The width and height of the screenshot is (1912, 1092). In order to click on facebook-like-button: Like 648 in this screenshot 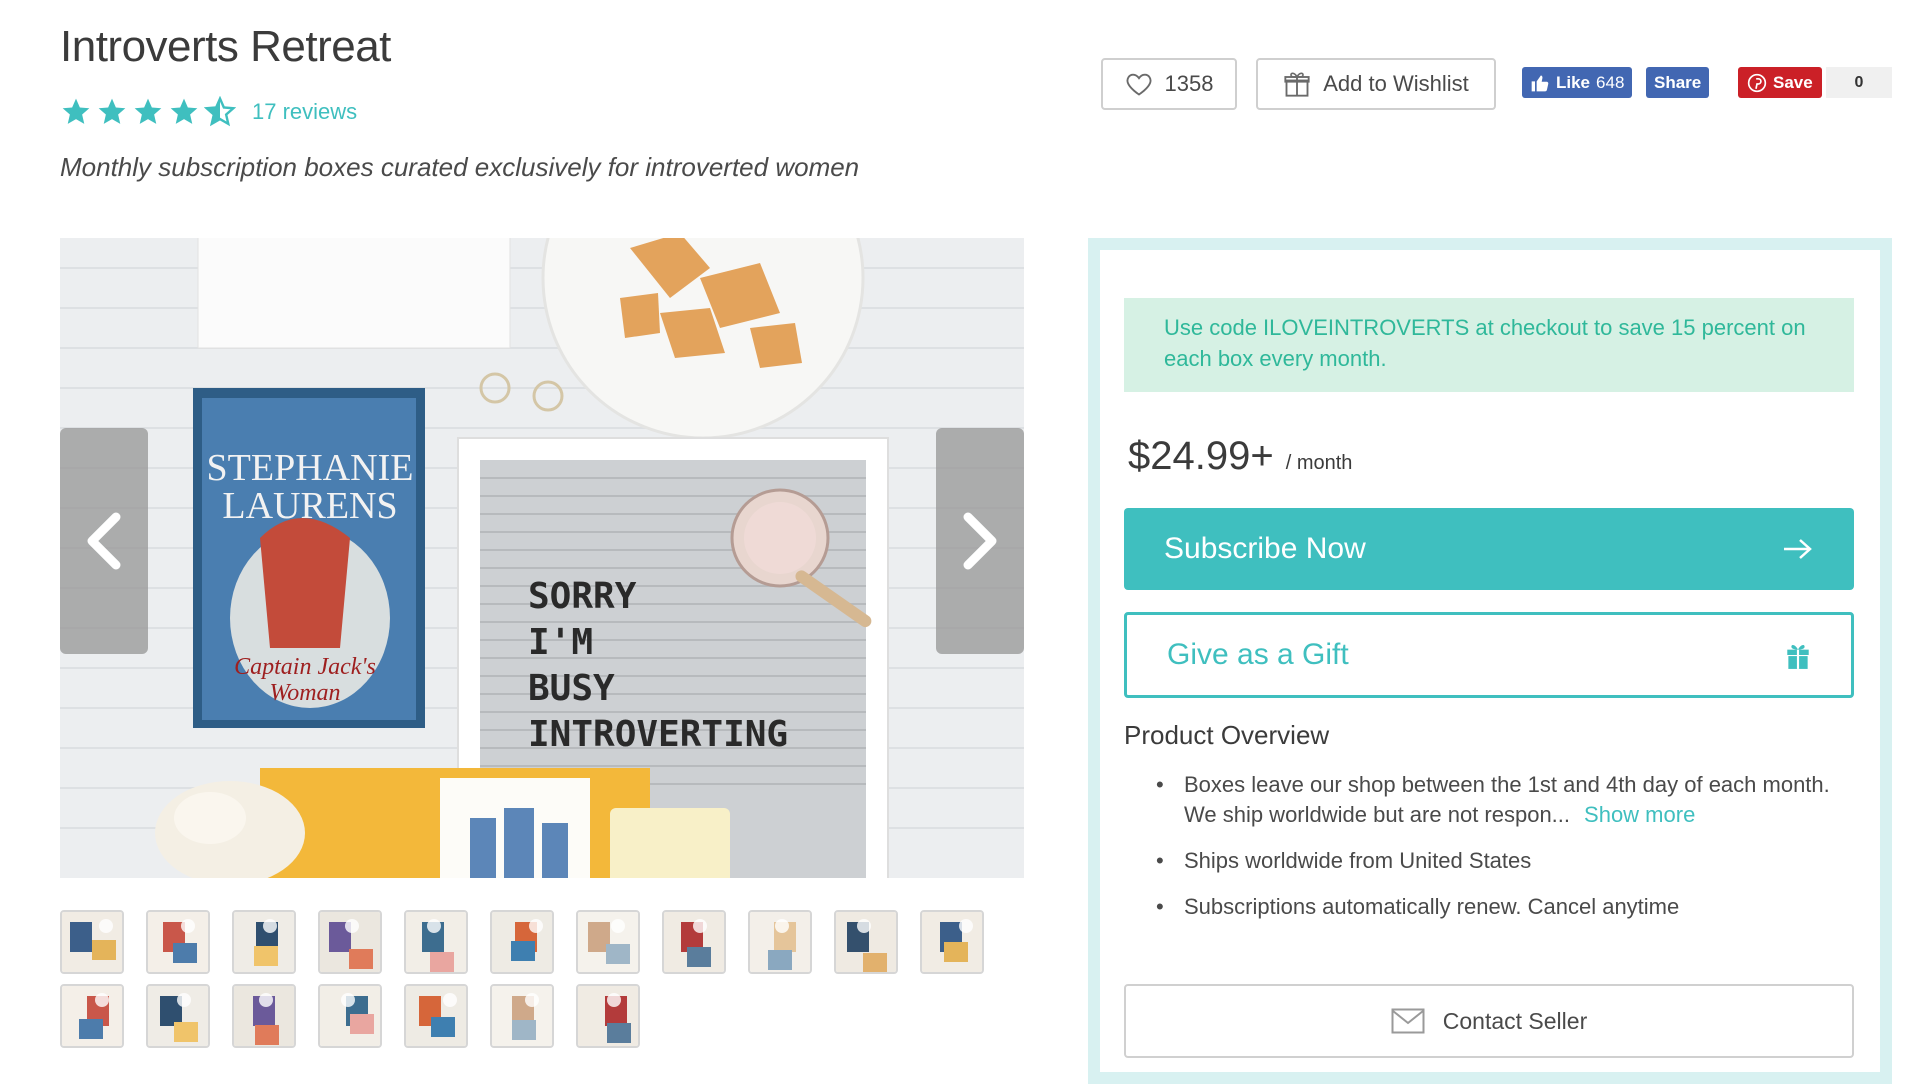, I will do `click(1577, 82)`.